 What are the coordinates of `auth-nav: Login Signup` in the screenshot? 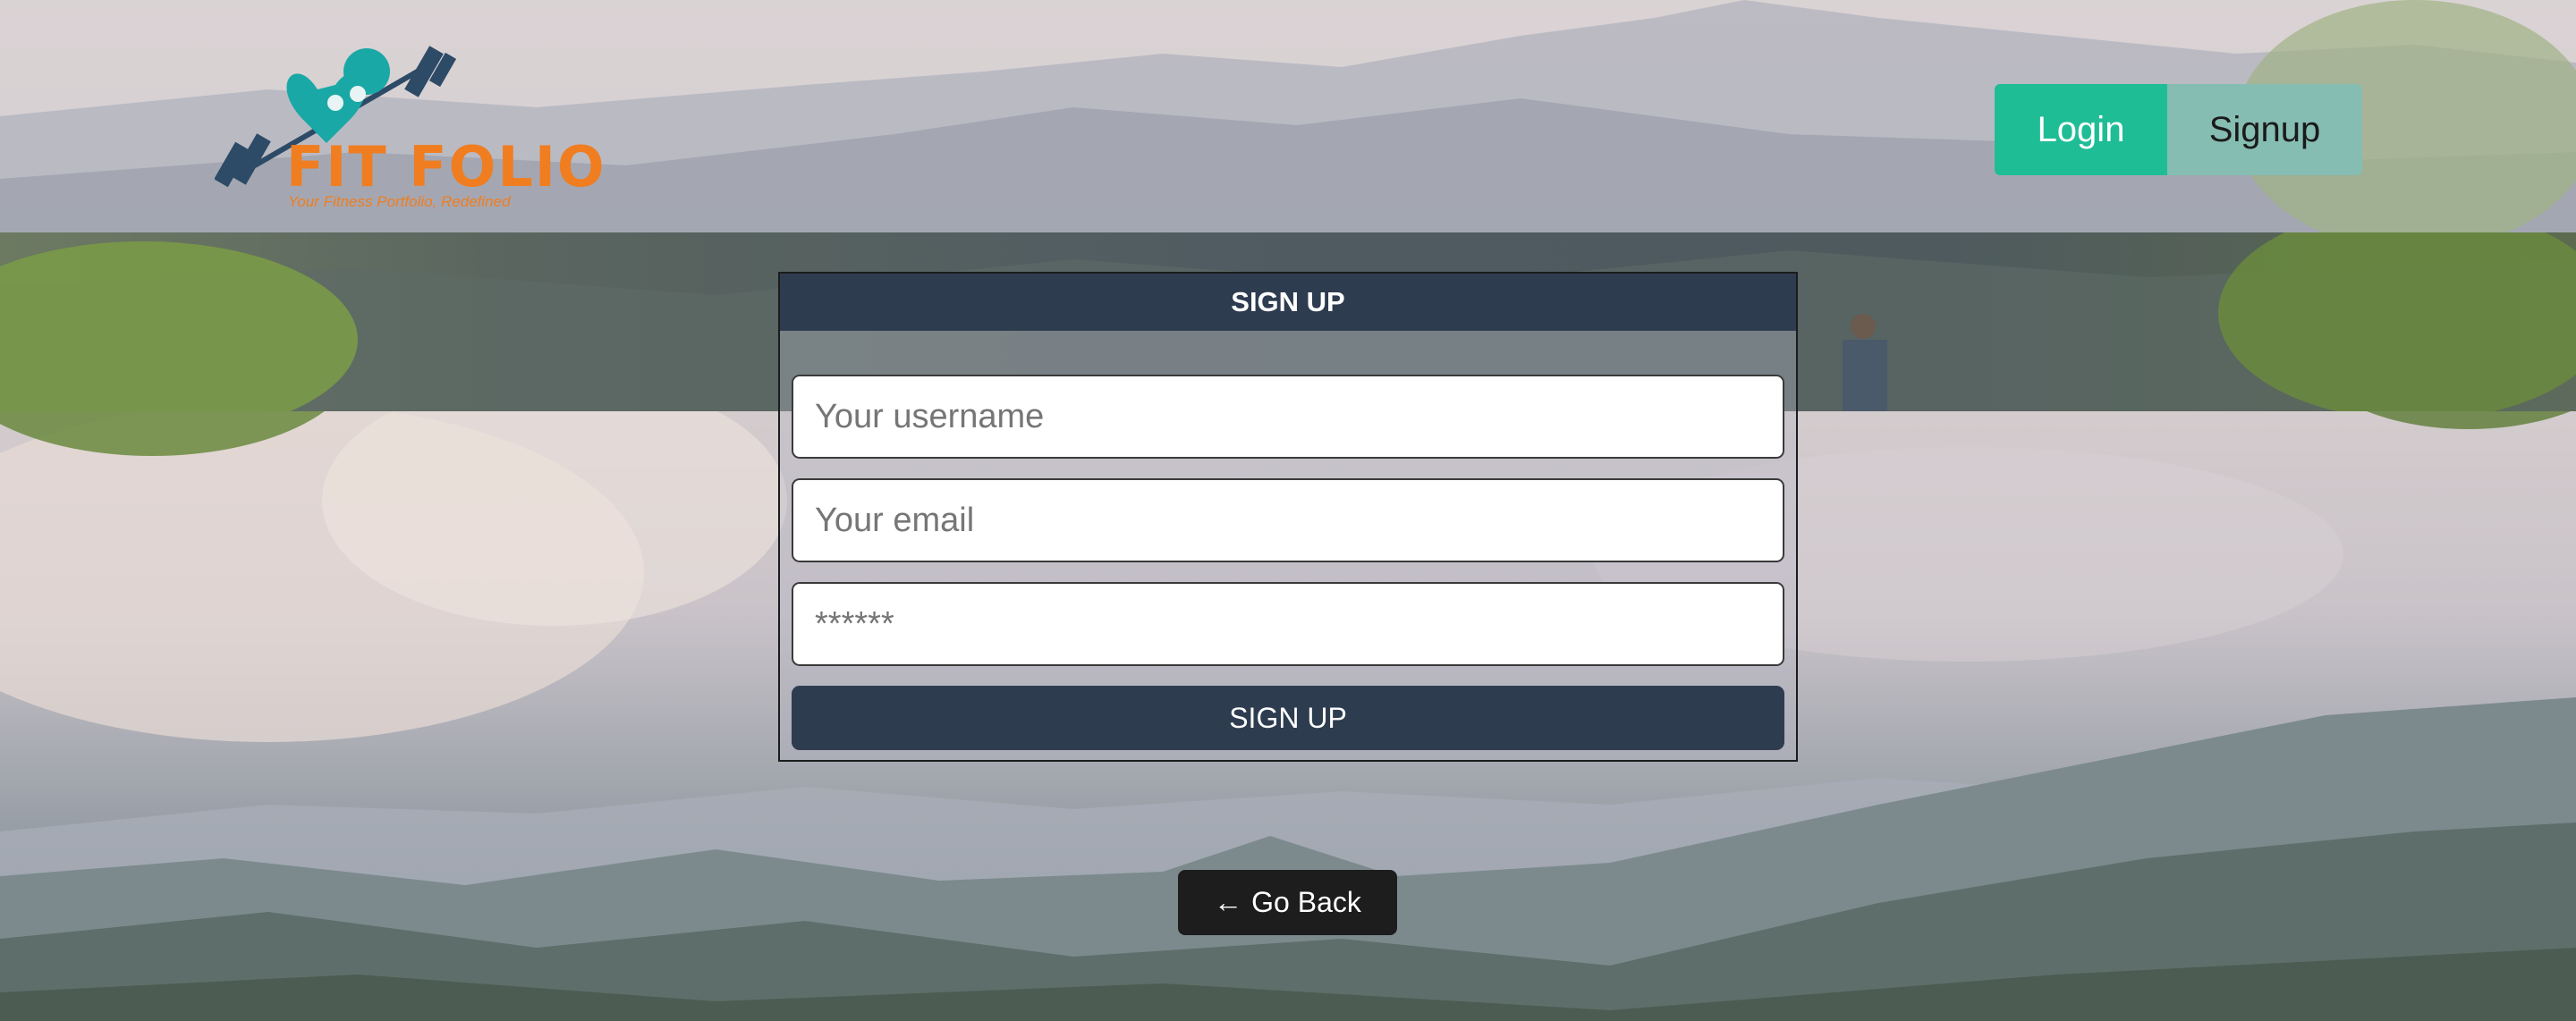 It's located at (2178, 129).